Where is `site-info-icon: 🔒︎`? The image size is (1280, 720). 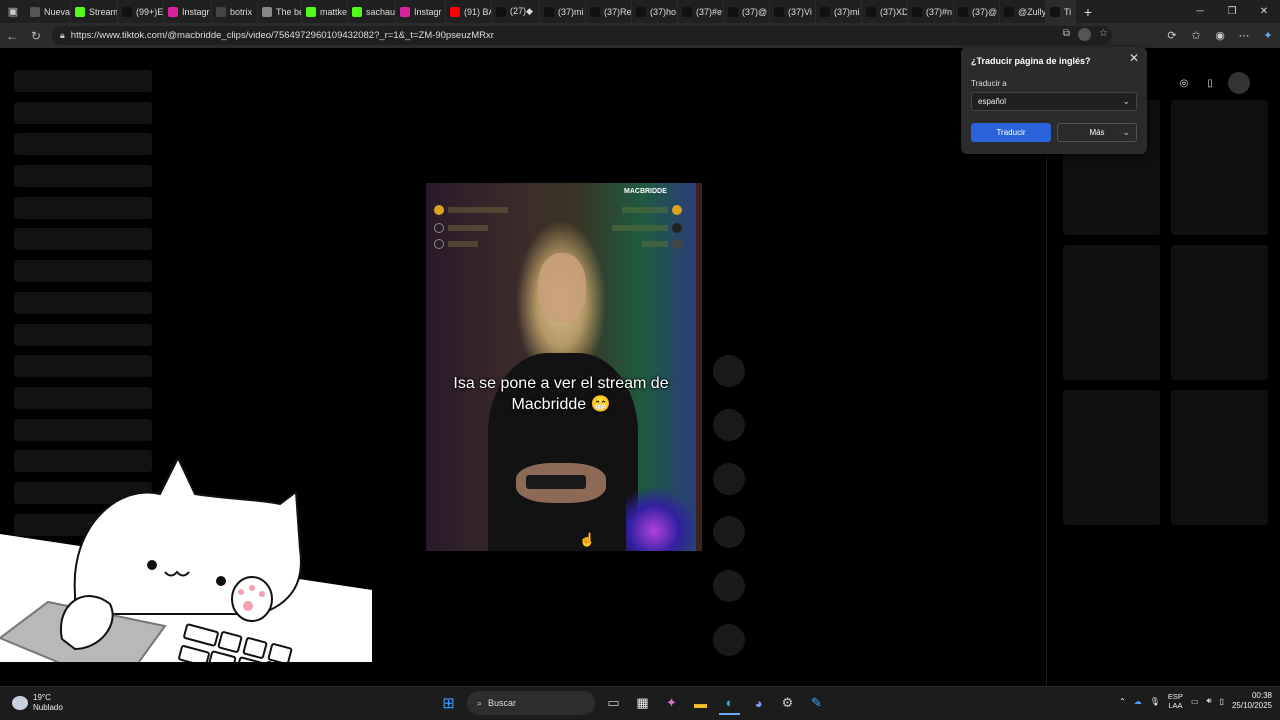 site-info-icon: 🔒︎ is located at coordinates (62, 35).